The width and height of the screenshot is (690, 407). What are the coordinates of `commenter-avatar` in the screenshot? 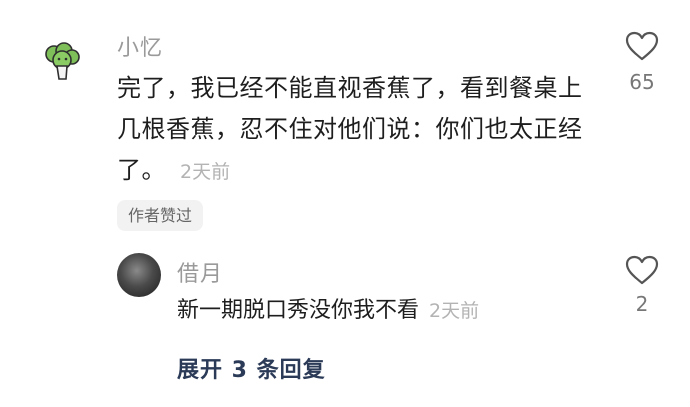 It's located at (62, 62).